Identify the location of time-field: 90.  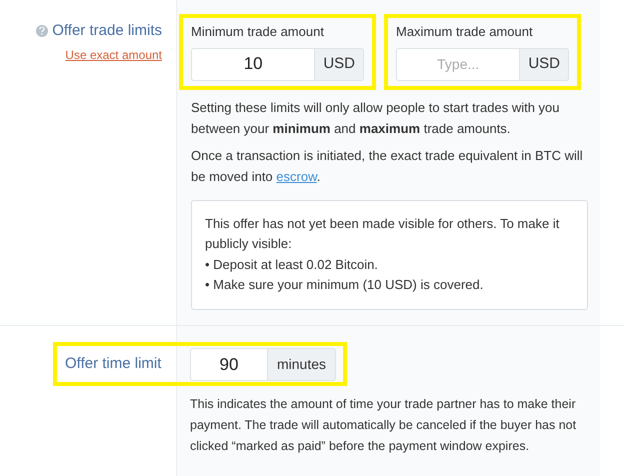
(229, 364).